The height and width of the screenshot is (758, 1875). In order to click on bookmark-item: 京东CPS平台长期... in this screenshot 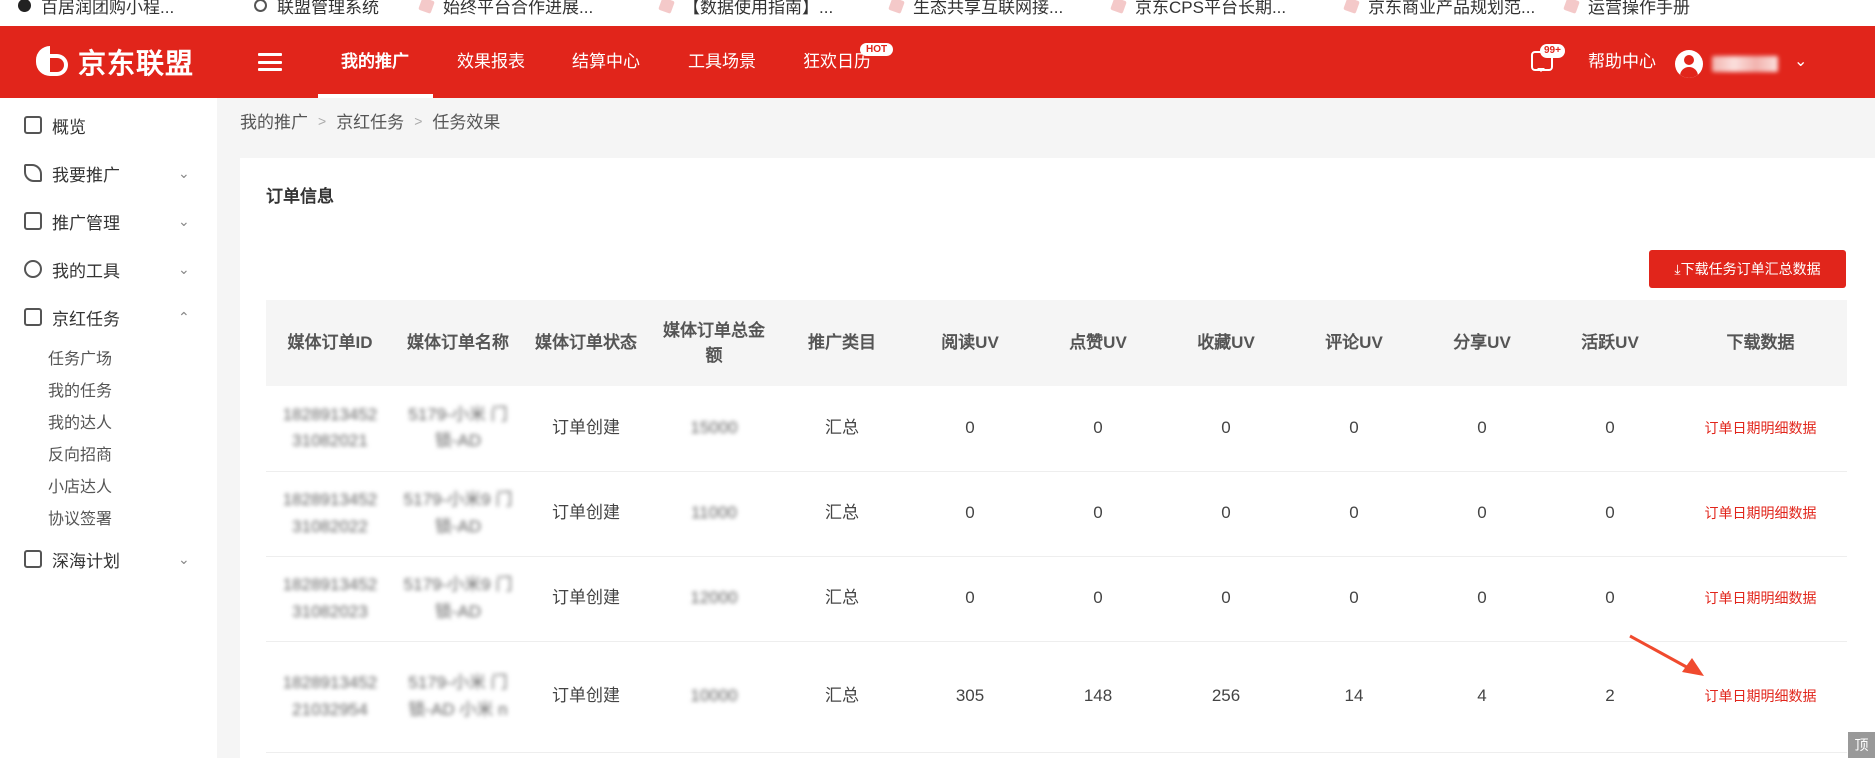, I will do `click(1198, 9)`.